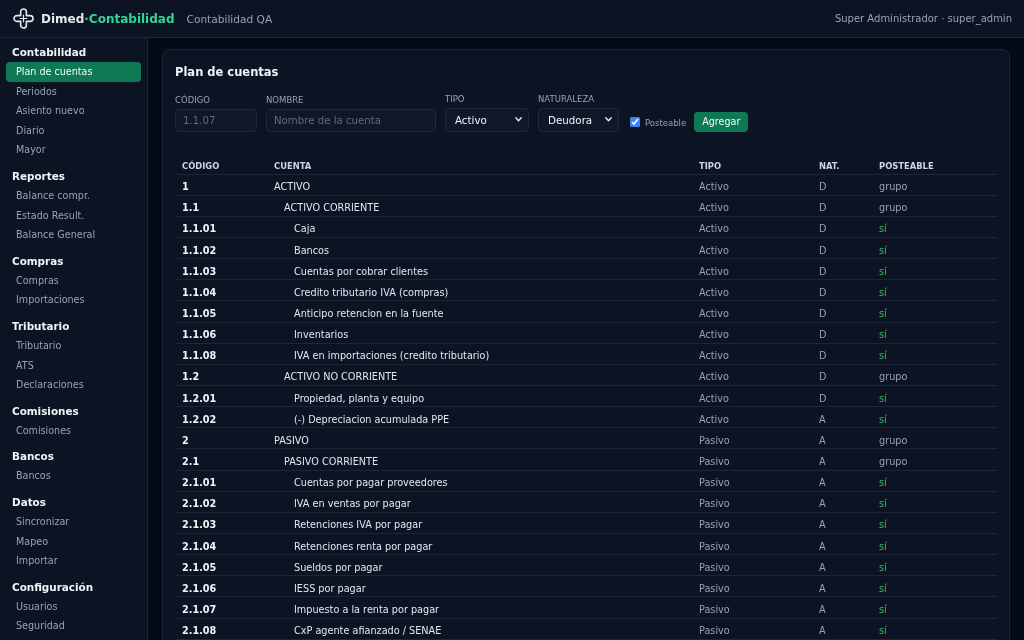 This screenshot has height=640, width=1024. What do you see at coordinates (73, 345) in the screenshot?
I see `sidebar-item: Tributario` at bounding box center [73, 345].